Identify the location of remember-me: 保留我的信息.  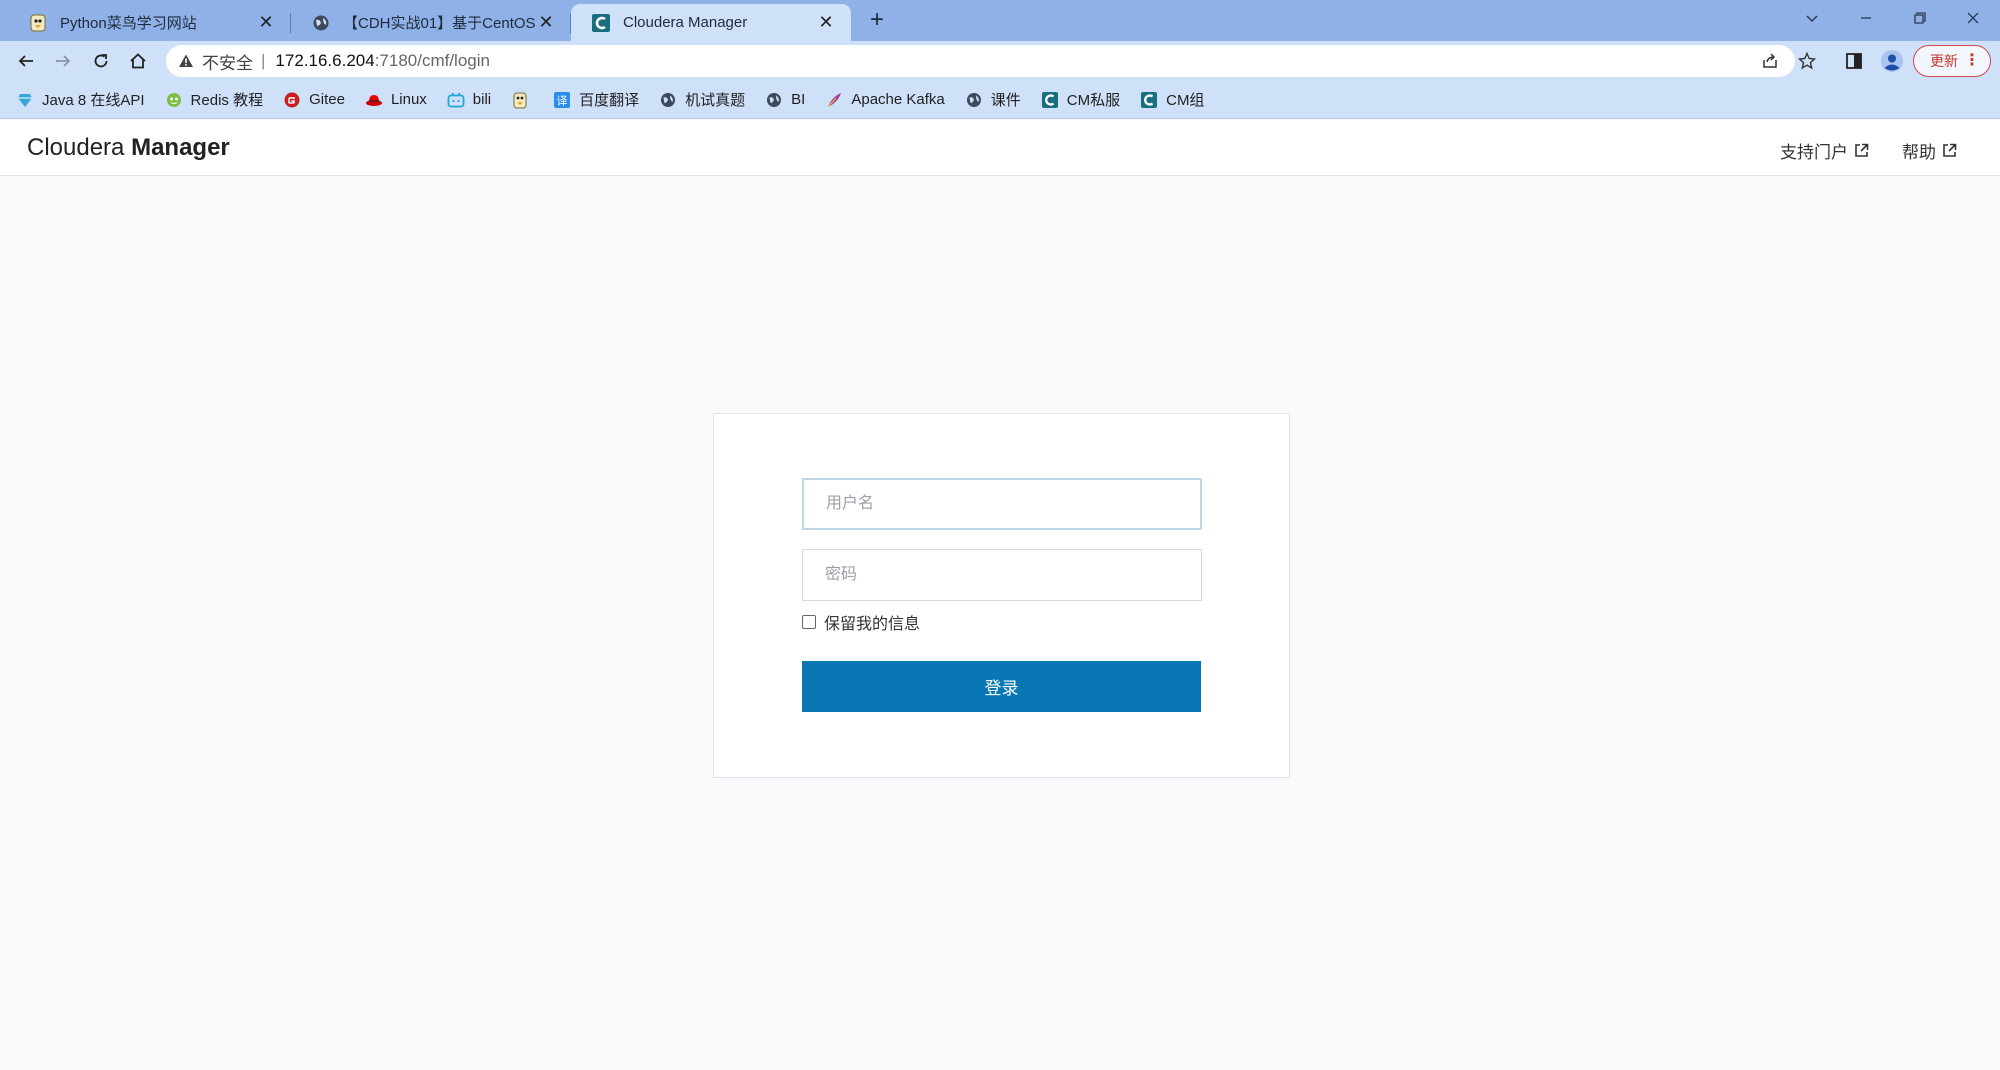
(861, 622).